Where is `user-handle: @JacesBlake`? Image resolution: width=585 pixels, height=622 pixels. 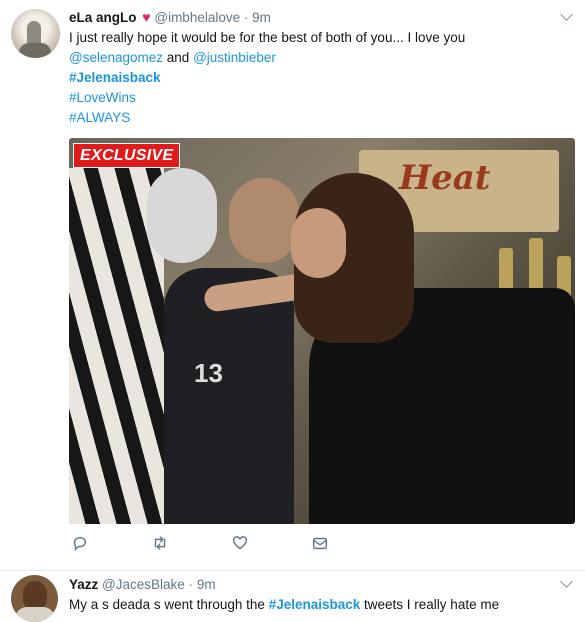 user-handle: @JacesBlake is located at coordinates (143, 584).